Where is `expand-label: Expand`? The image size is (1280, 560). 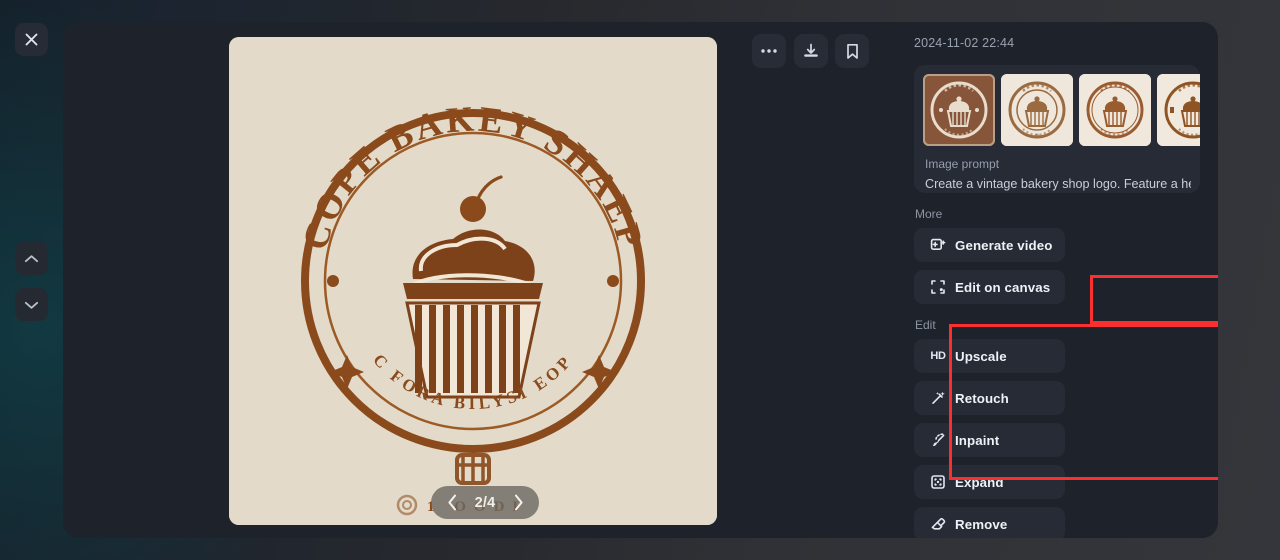 expand-label: Expand is located at coordinates (979, 482).